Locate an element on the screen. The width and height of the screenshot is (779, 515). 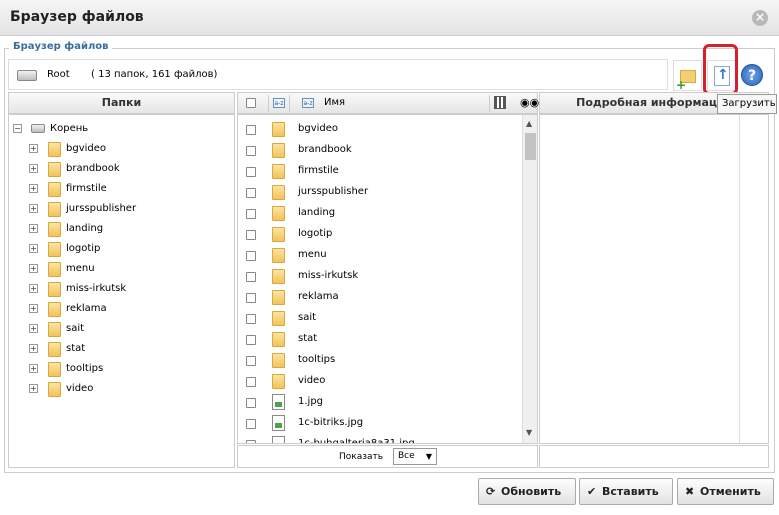
file-name: tooltips is located at coordinates (317, 359).